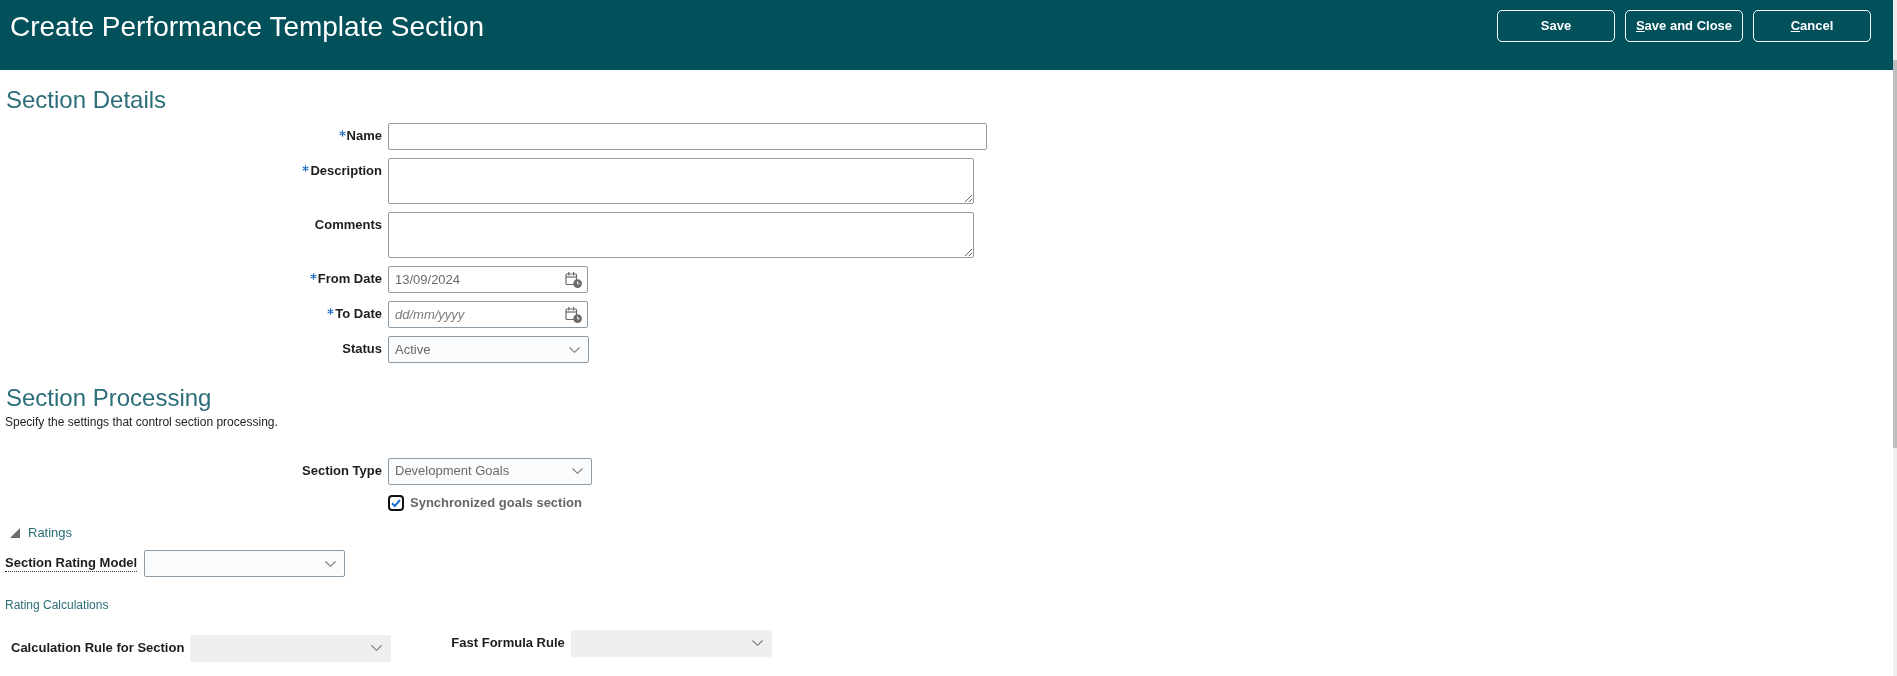 The width and height of the screenshot is (1897, 676). Describe the element at coordinates (358, 314) in the screenshot. I see `field-label: To Date` at that location.